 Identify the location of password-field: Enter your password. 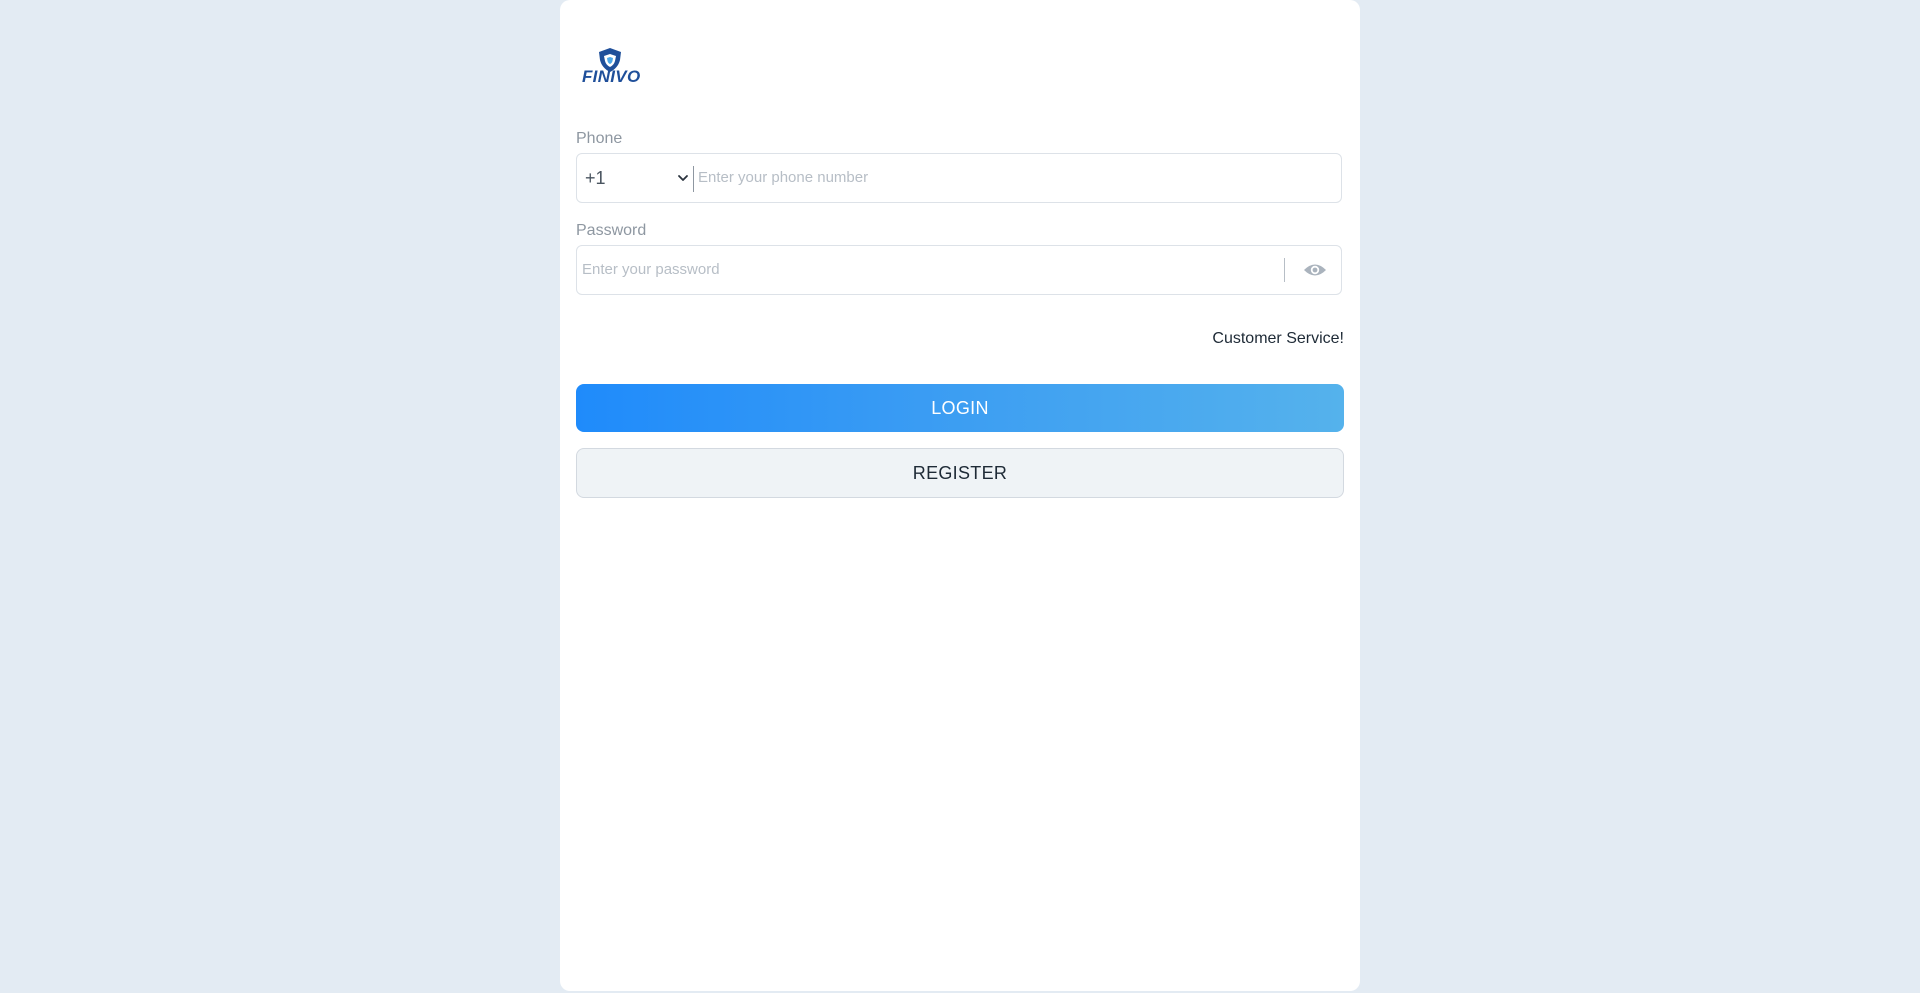
(959, 270).